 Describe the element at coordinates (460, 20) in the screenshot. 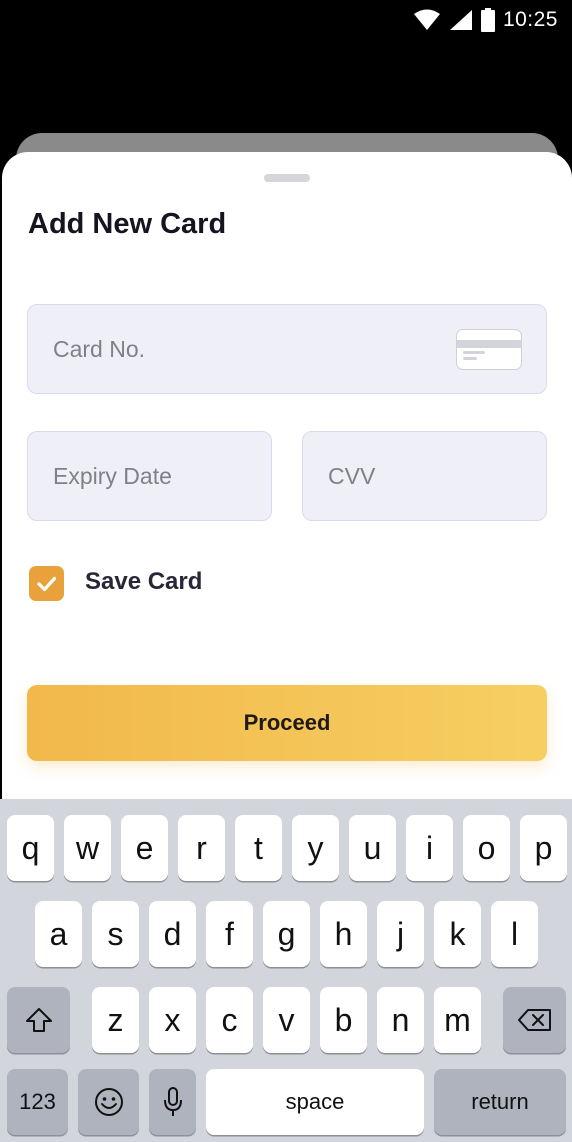

I see `cellular-signal-icon` at that location.